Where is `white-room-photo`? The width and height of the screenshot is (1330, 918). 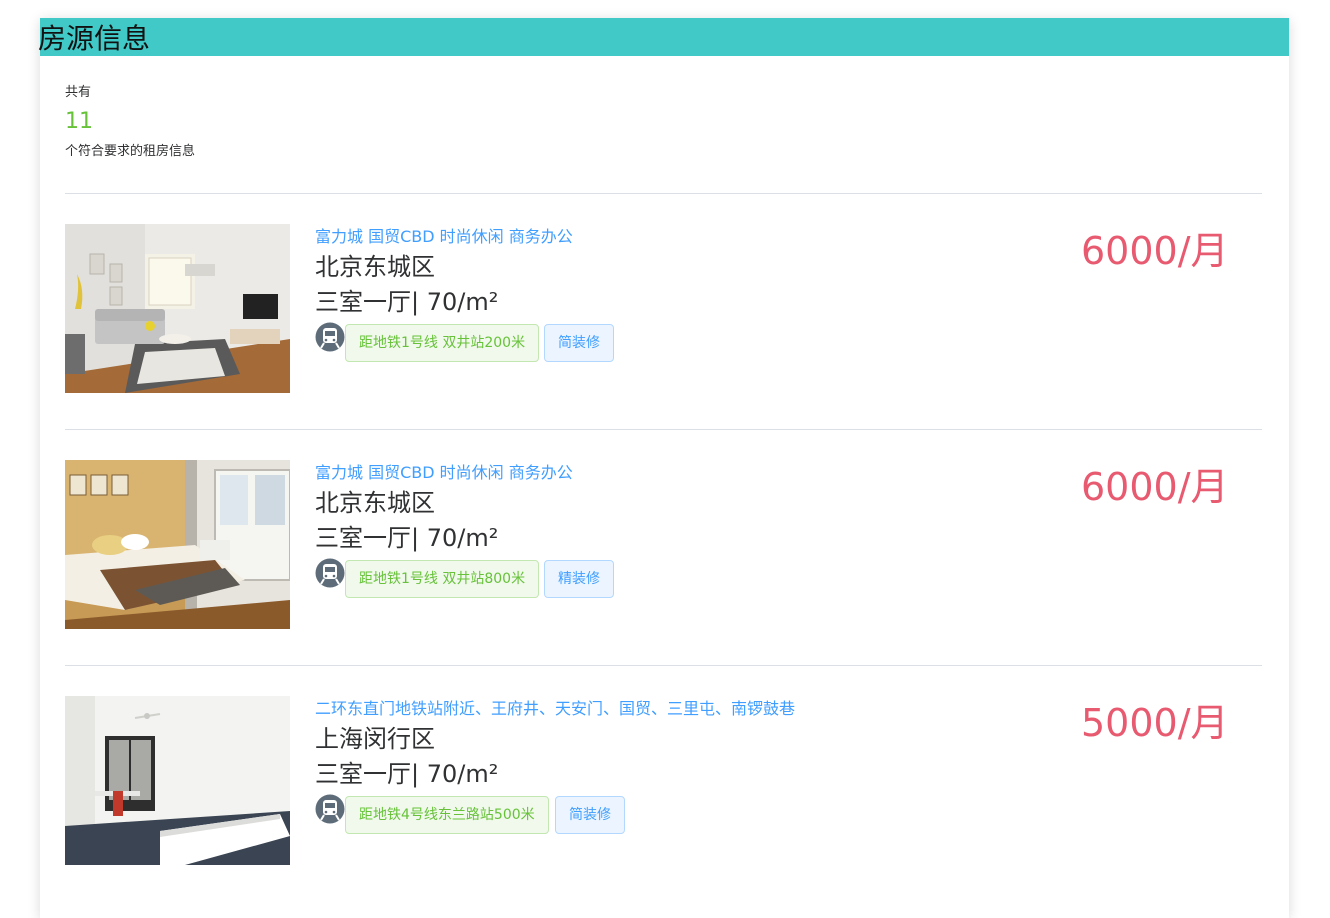 white-room-photo is located at coordinates (177, 780).